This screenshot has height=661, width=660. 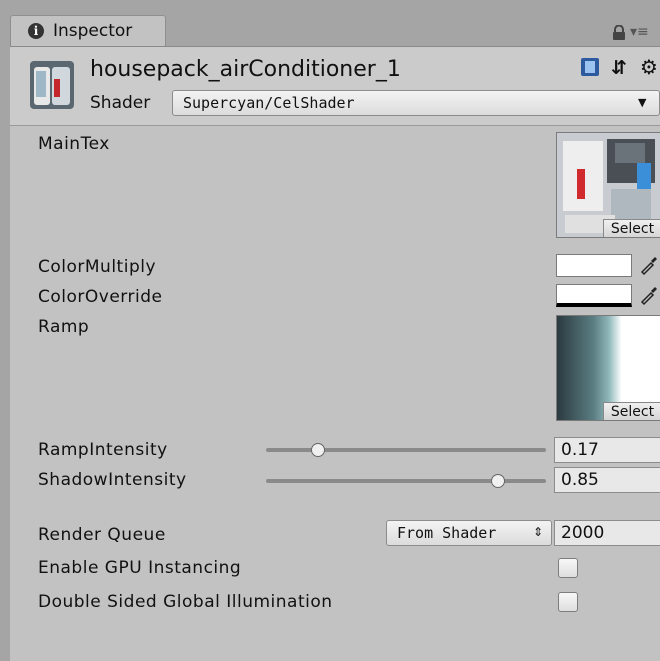 What do you see at coordinates (103, 450) in the screenshot?
I see `rampintensity-label: RampIntensity` at bounding box center [103, 450].